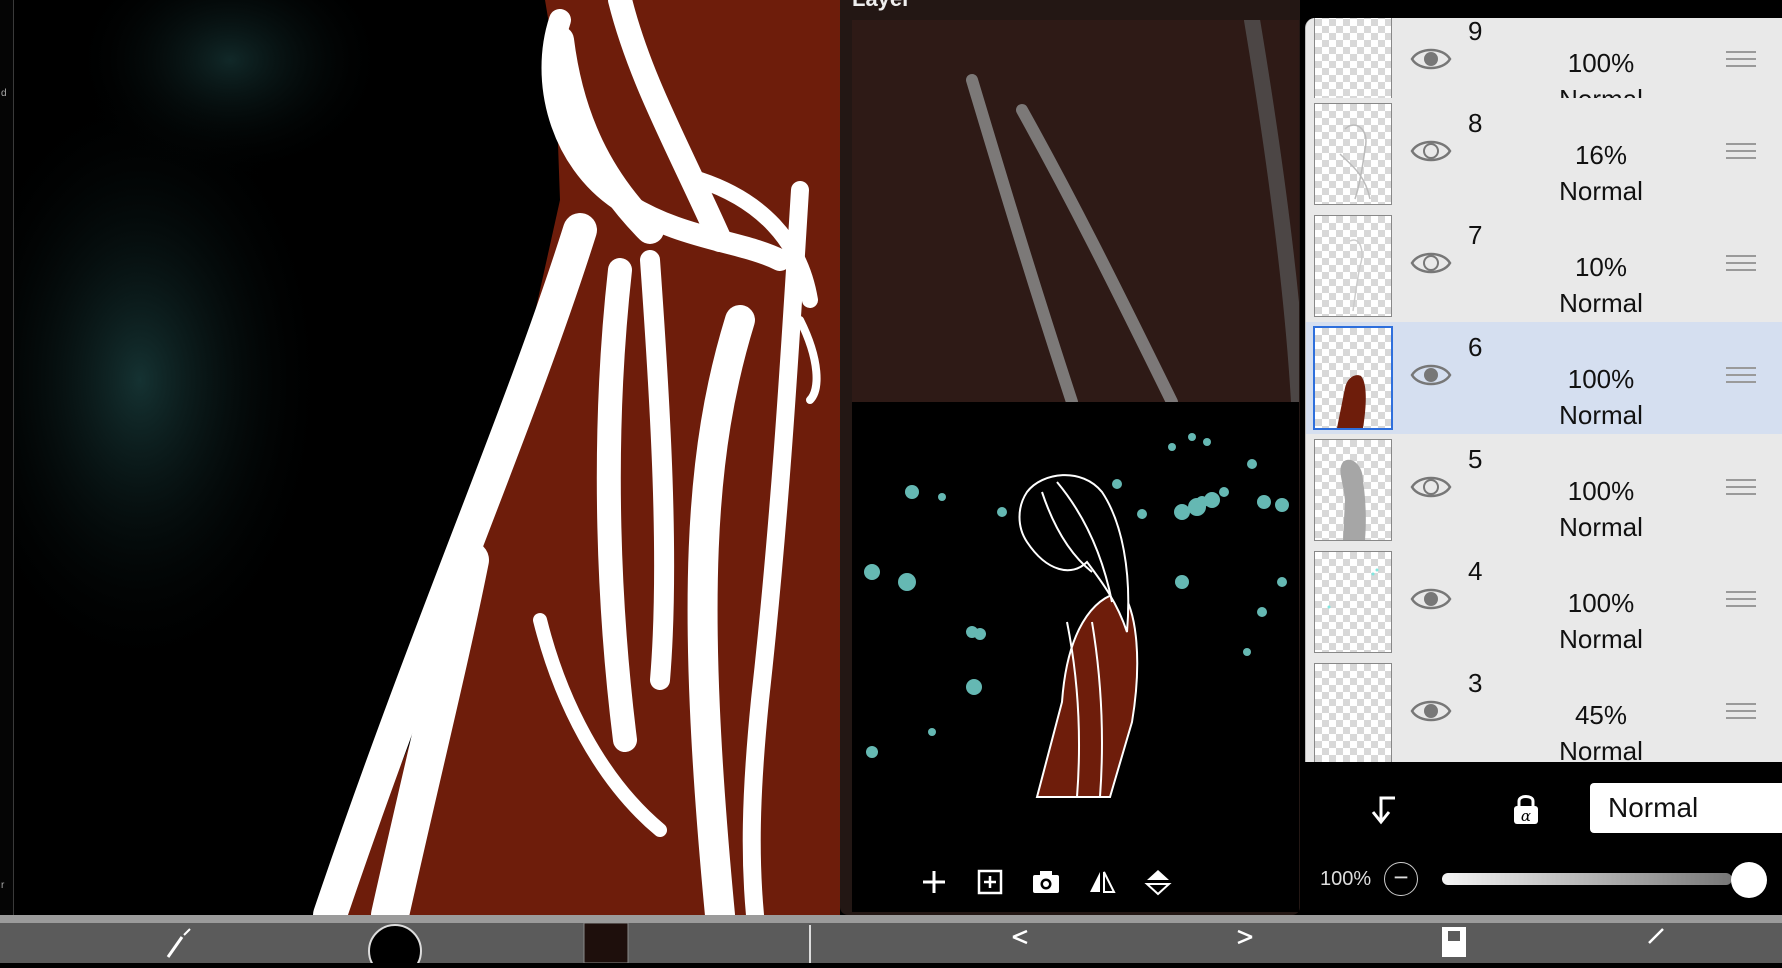 Image resolution: width=1782 pixels, height=968 pixels. What do you see at coordinates (4, 93) in the screenshot?
I see `ruler-mark: d` at bounding box center [4, 93].